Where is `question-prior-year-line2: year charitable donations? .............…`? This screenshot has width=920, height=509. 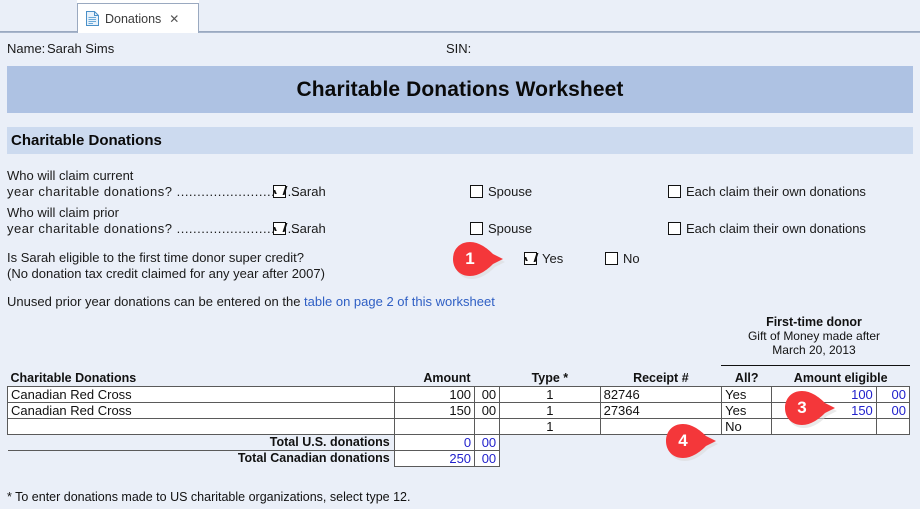 question-prior-year-line2: year charitable donations? .............… is located at coordinates (153, 228).